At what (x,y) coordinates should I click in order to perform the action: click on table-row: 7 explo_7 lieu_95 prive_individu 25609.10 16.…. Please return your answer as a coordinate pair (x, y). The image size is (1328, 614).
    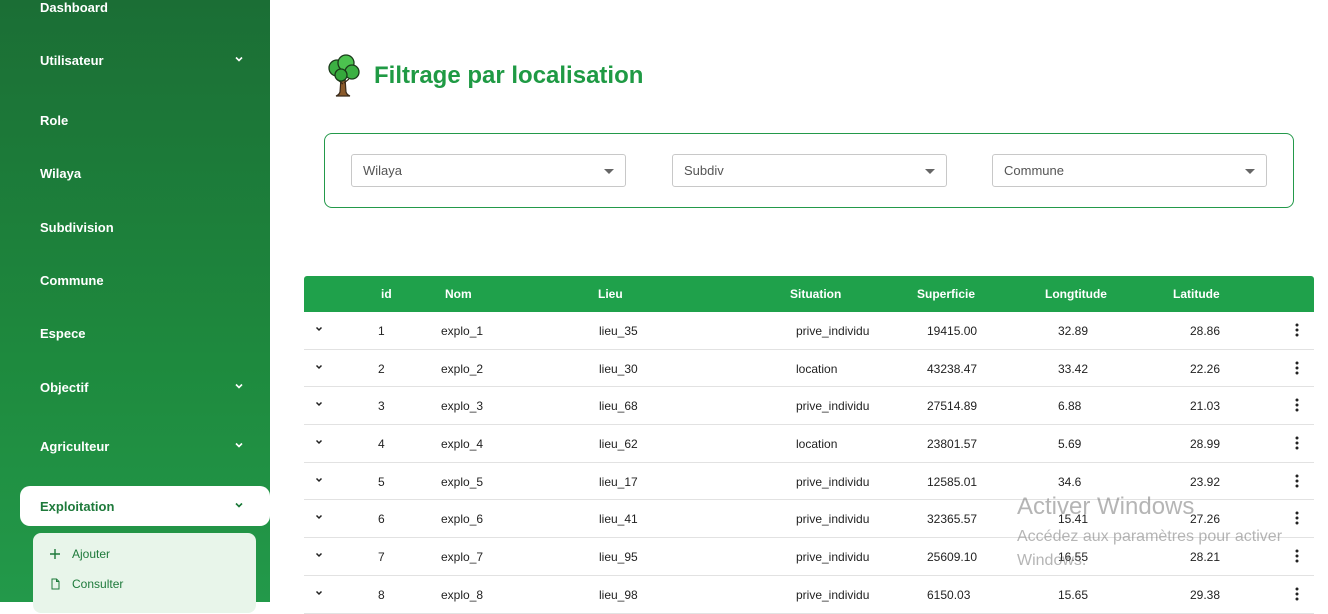
    Looking at the image, I should click on (809, 557).